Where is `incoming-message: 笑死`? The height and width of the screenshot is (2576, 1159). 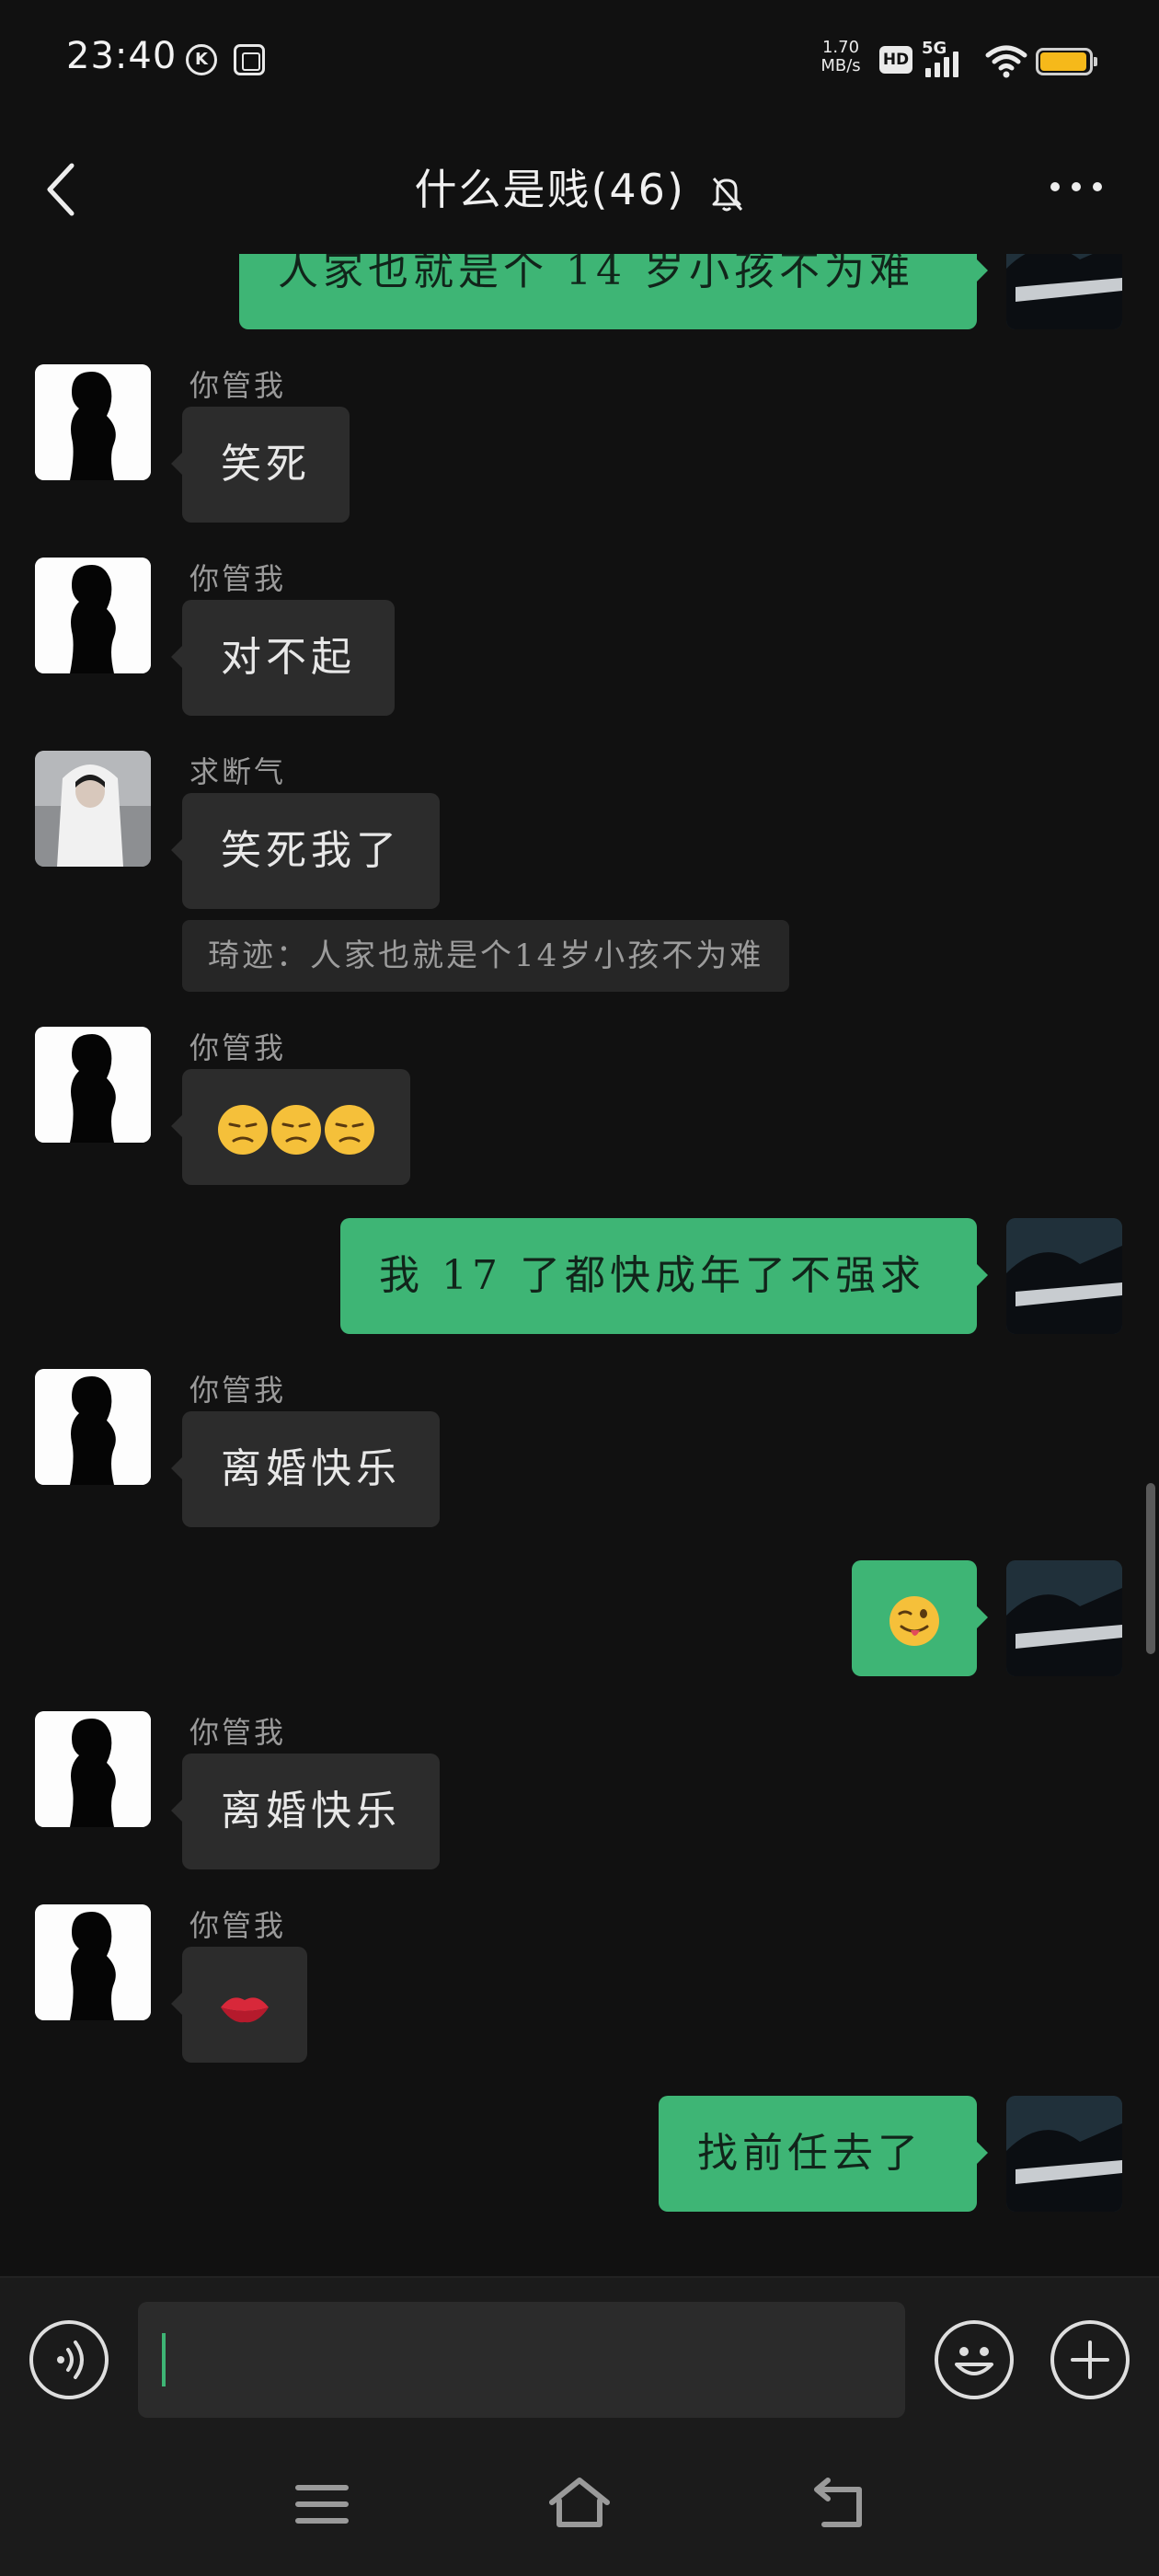 incoming-message: 笑死 is located at coordinates (260, 465).